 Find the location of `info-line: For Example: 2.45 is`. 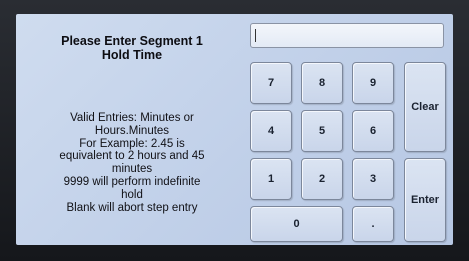

info-line: For Example: 2.45 is is located at coordinates (132, 143).